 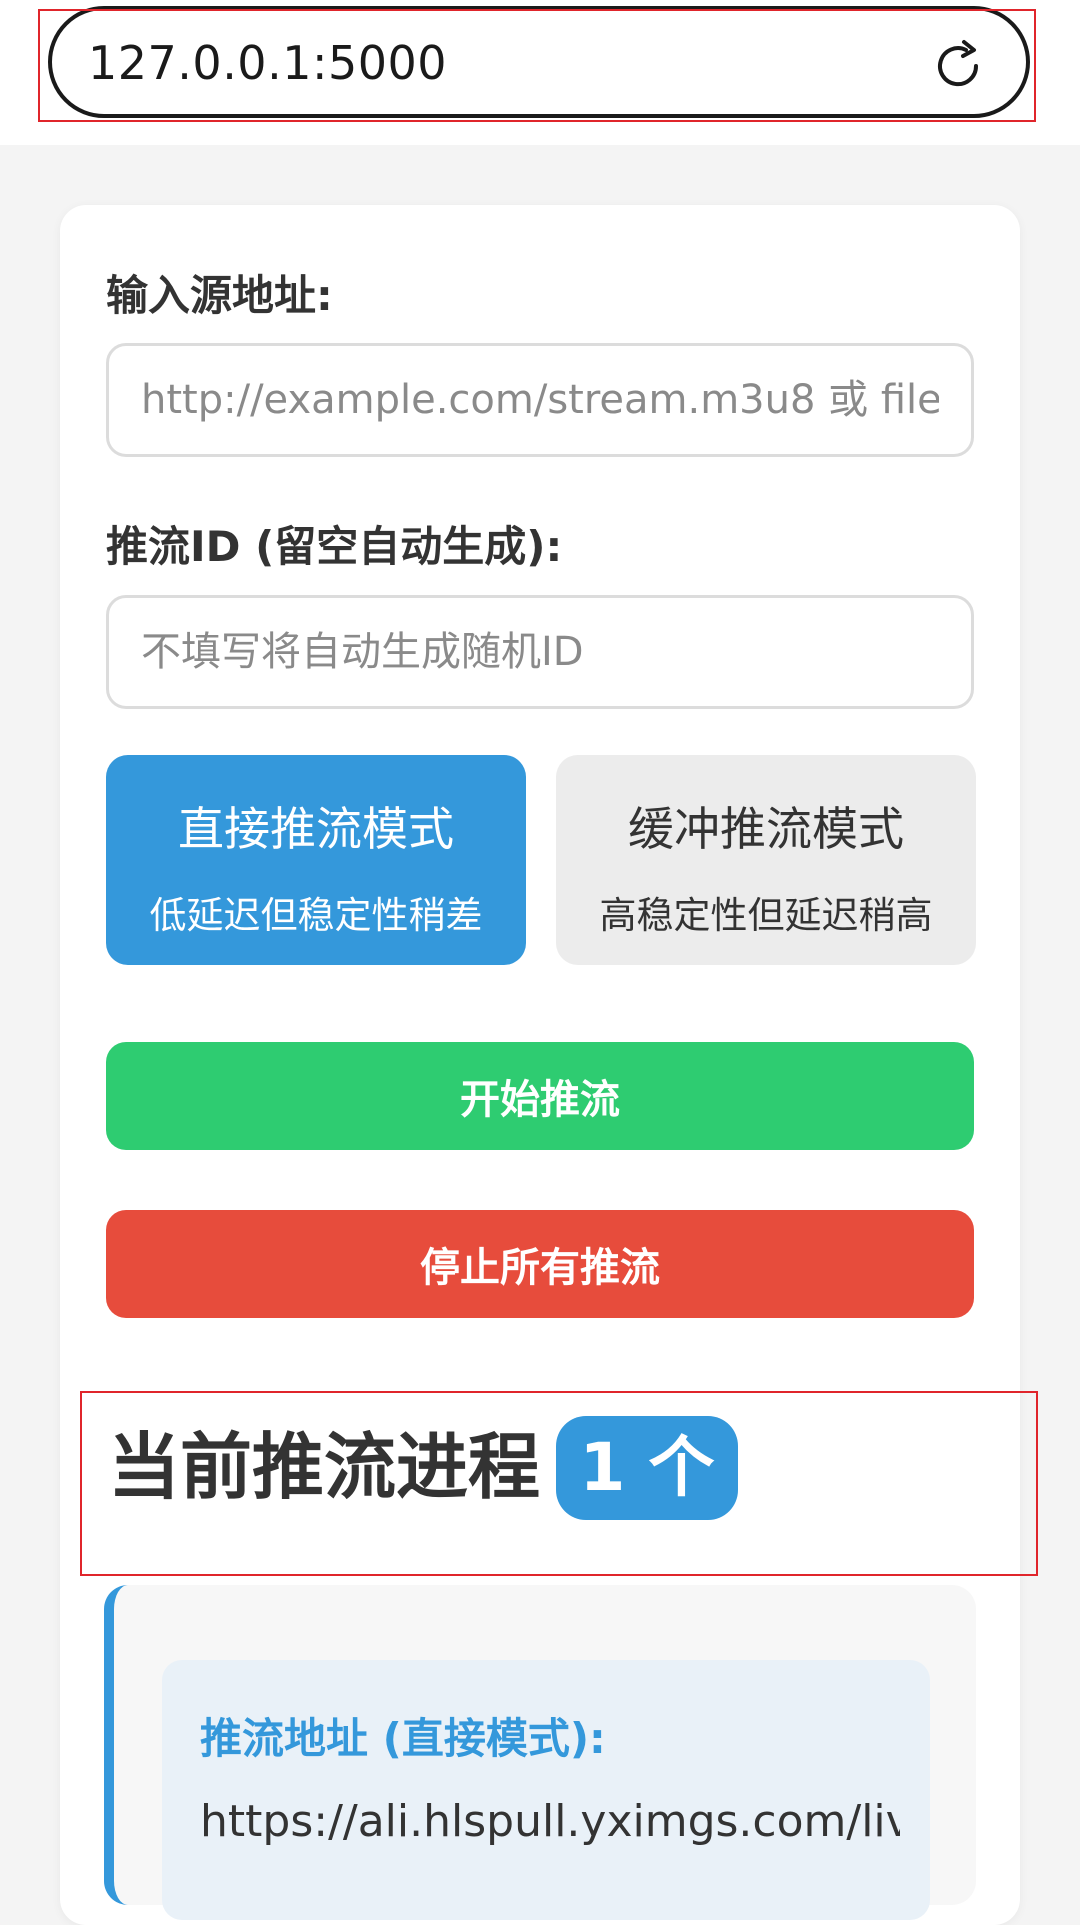 What do you see at coordinates (403, 1738) in the screenshot?
I see `process-stream-label: 推流地址 (直接模式):` at bounding box center [403, 1738].